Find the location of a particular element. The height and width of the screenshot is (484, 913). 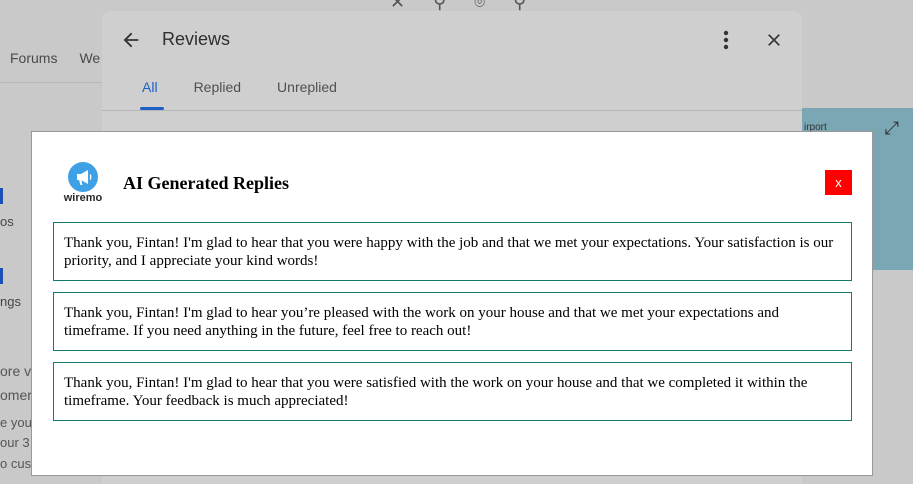

tab-bar: All Replied Unreplied is located at coordinates (237, 87).